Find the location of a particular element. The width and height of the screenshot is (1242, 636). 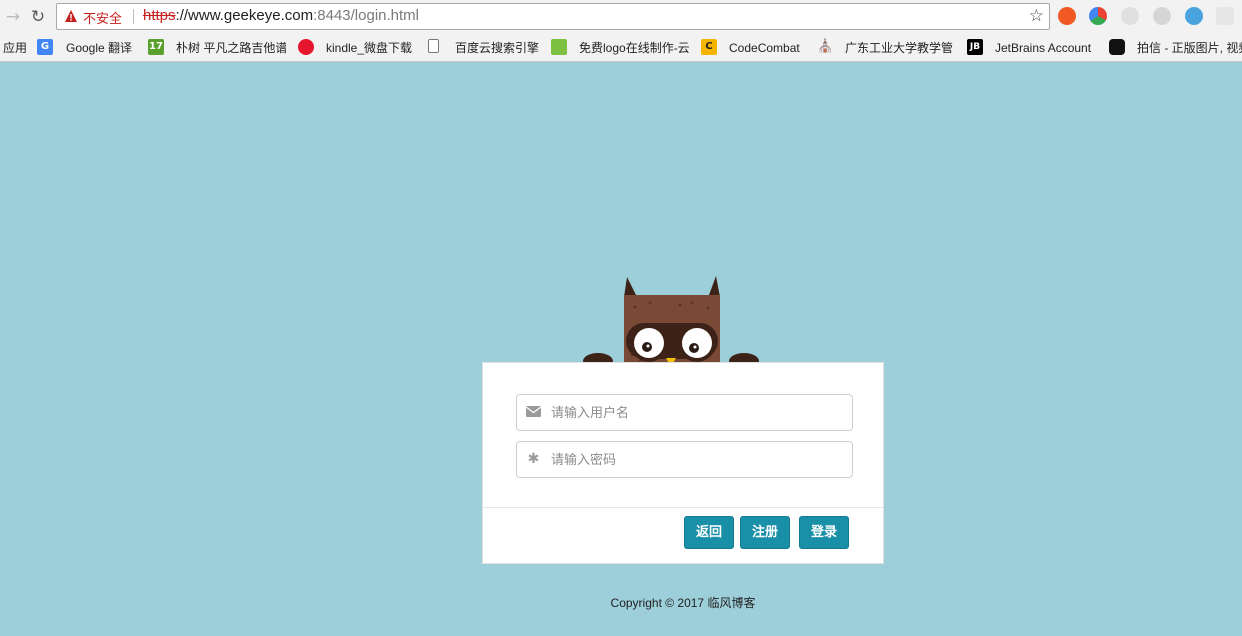

url-text: https://www.geekeye.com:8443/login.html is located at coordinates (281, 15).